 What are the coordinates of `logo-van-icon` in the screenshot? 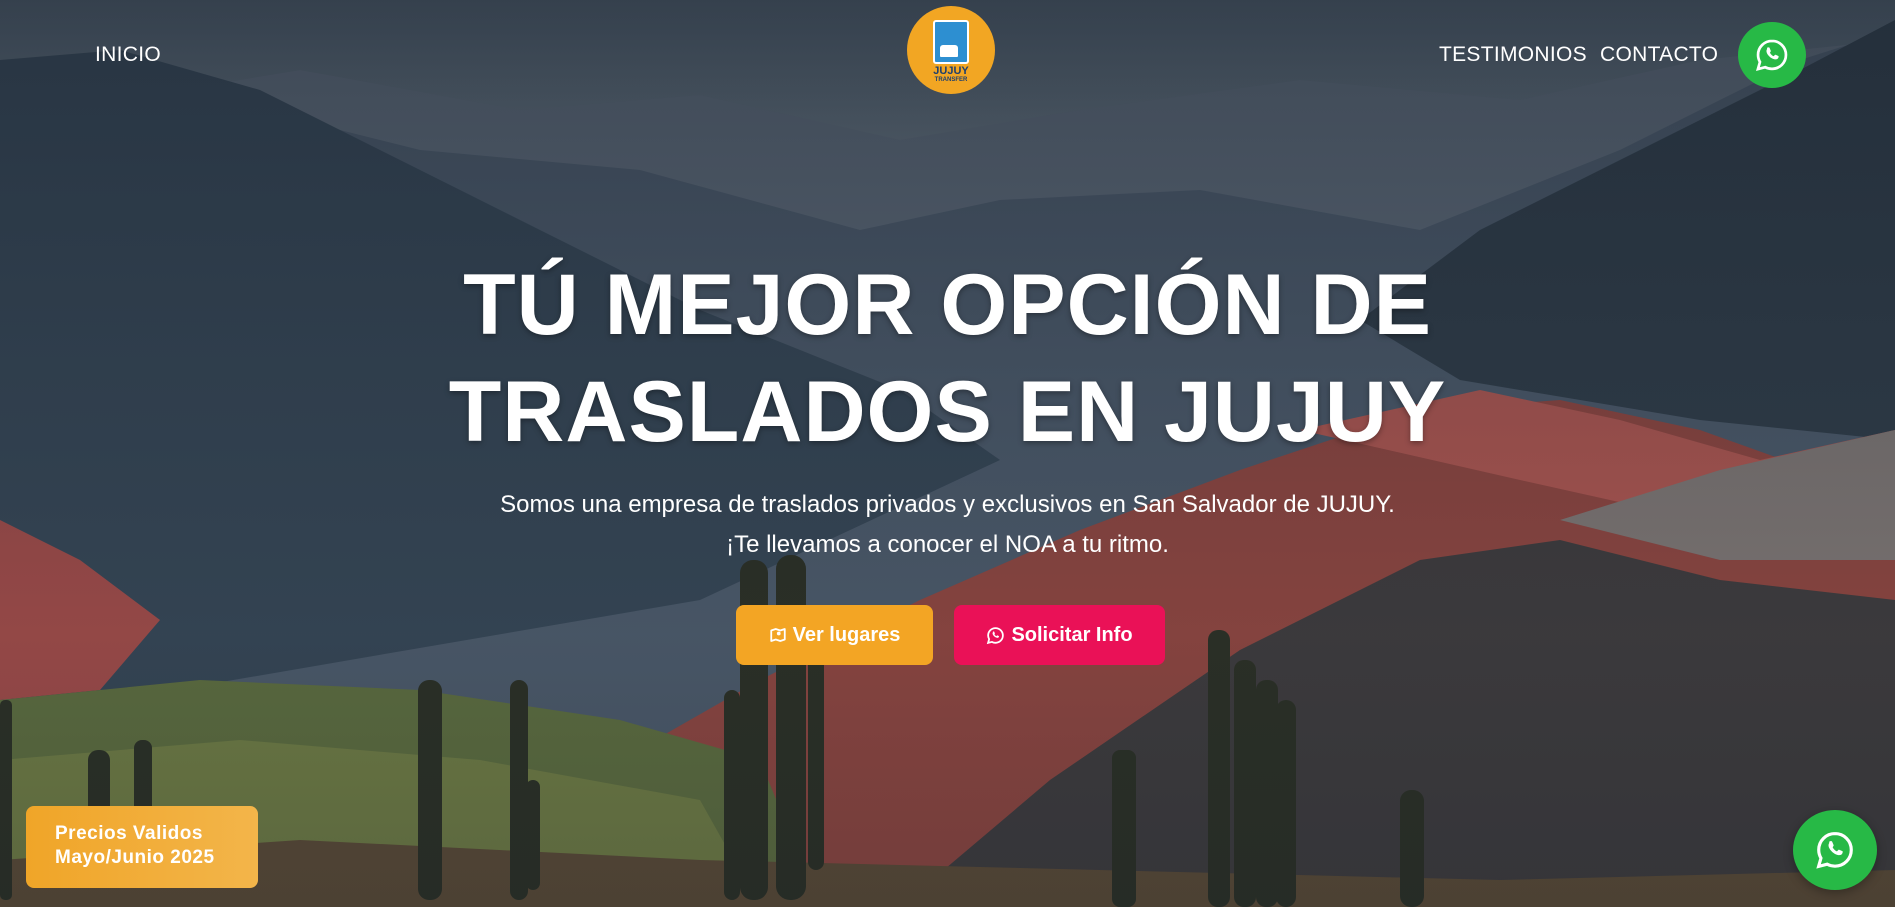 It's located at (951, 42).